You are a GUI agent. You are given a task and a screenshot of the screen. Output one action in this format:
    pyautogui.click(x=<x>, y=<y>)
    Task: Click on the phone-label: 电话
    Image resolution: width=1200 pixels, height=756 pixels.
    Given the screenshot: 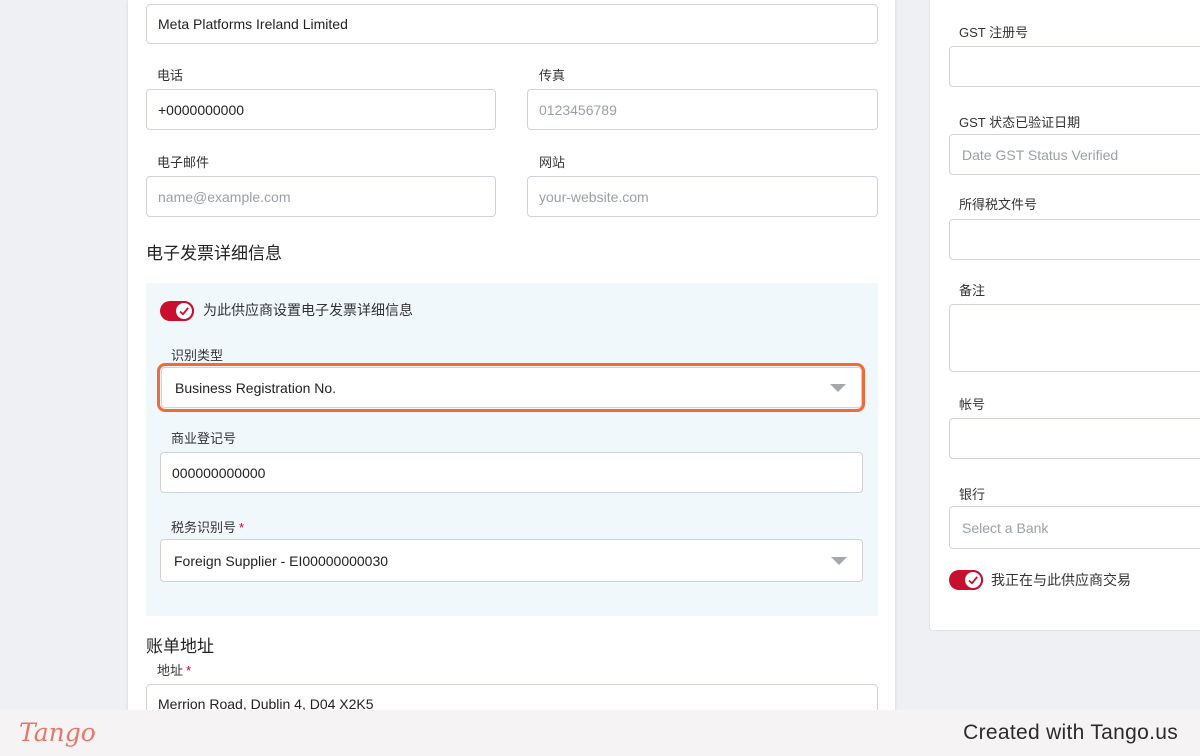 What is the action you would take?
    pyautogui.click(x=170, y=75)
    